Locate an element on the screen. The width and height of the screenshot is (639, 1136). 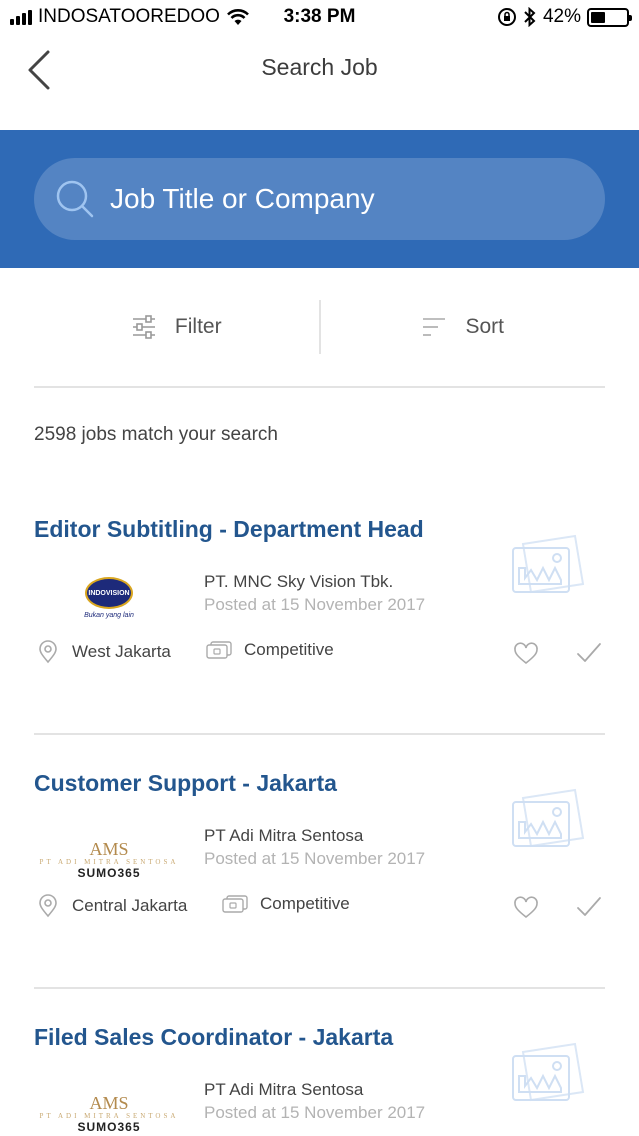
search-input: Job Title or Company is located at coordinates (319, 199).